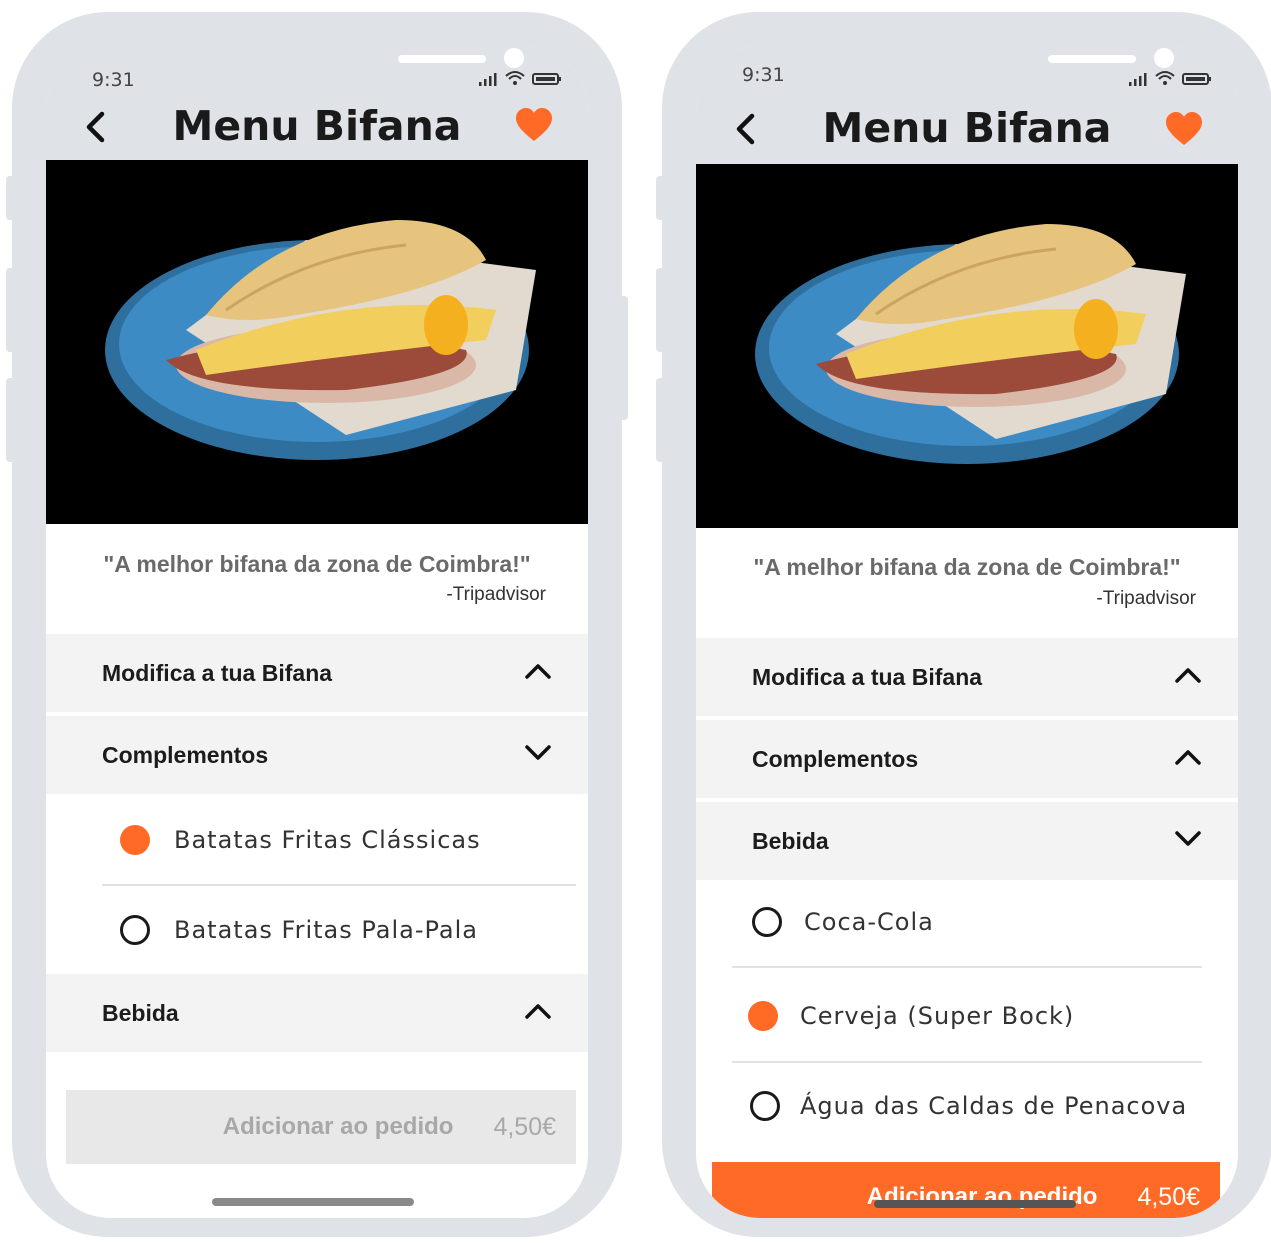  I want to click on option-label: Batatas Fritas Clássicas, so click(327, 840).